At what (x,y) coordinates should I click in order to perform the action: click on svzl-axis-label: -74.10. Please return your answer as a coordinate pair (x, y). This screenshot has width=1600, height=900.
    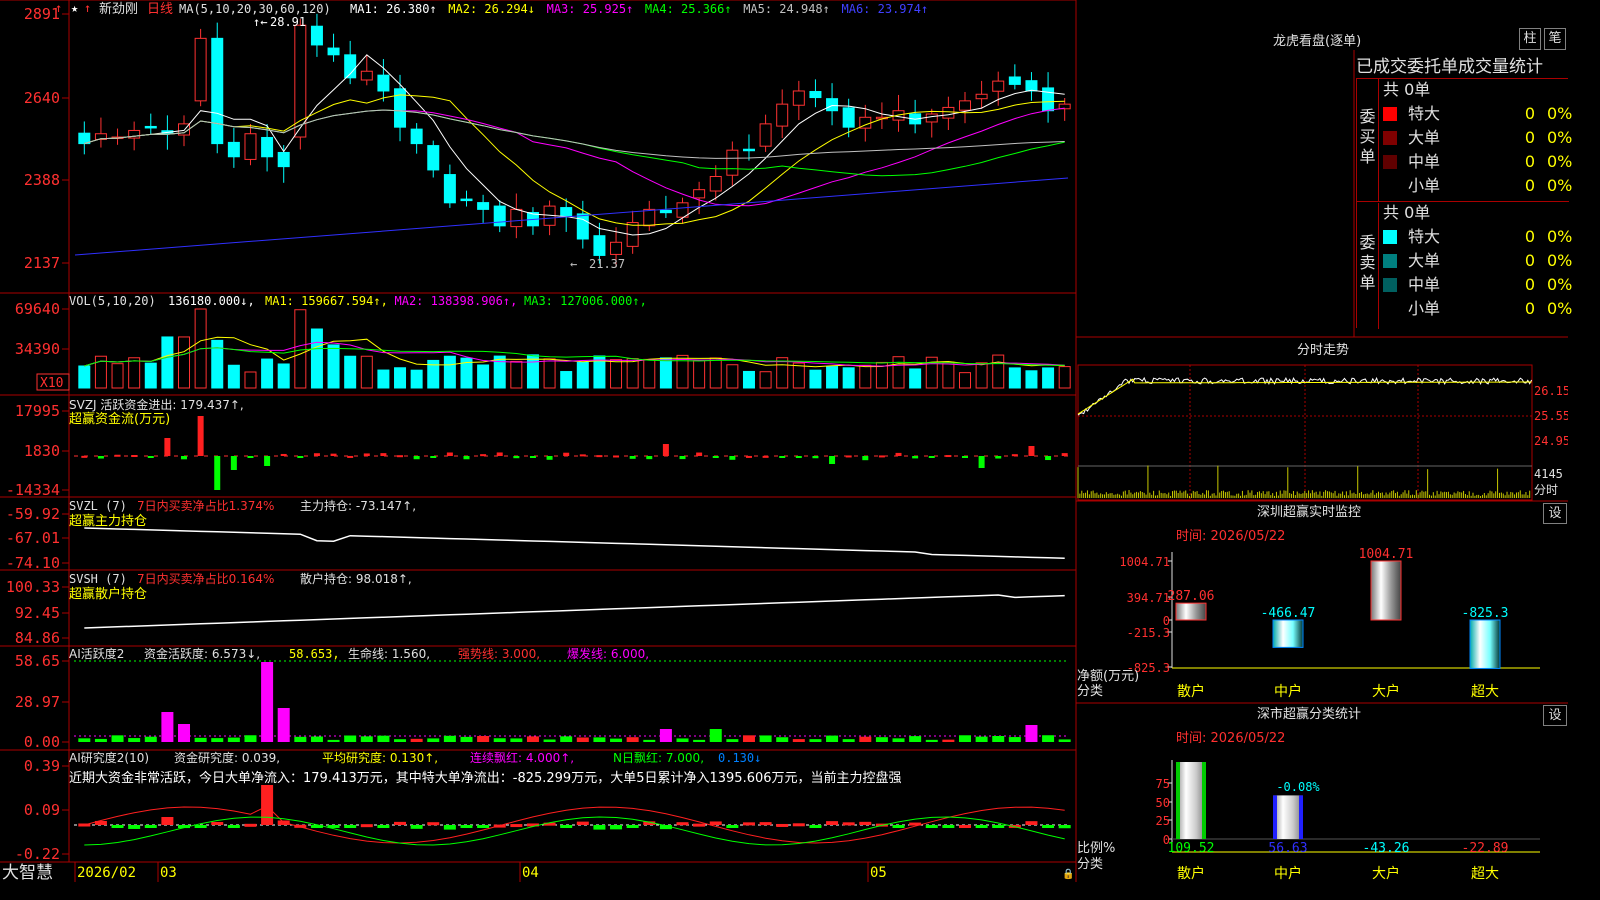
    Looking at the image, I should click on (33, 563).